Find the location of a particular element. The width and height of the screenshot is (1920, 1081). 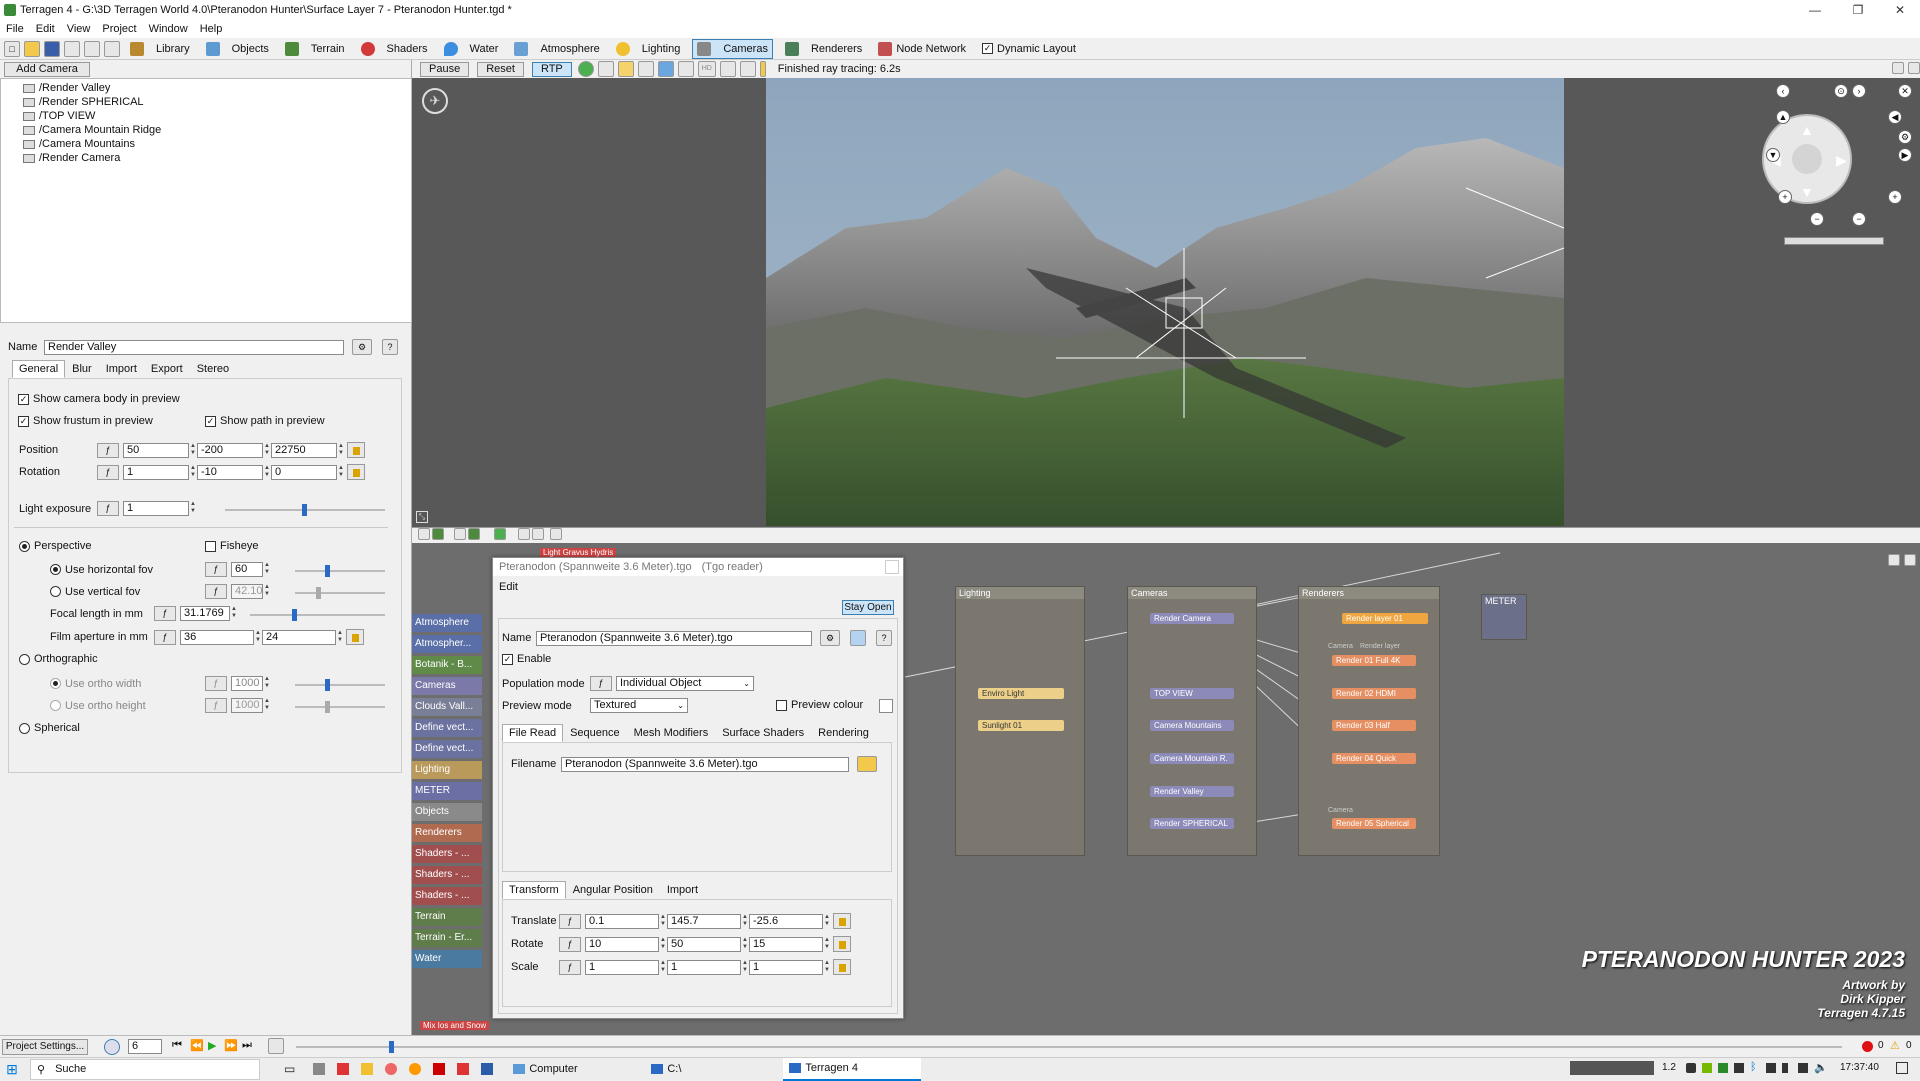

save-icon is located at coordinates (52, 48).